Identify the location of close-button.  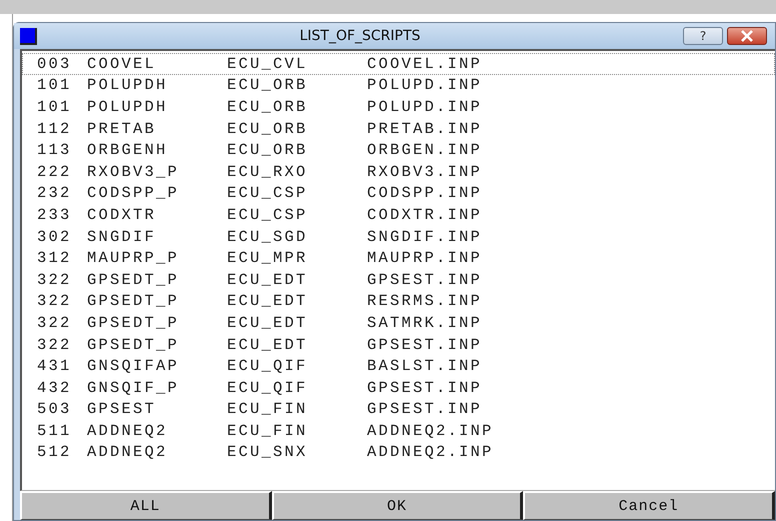
(747, 36).